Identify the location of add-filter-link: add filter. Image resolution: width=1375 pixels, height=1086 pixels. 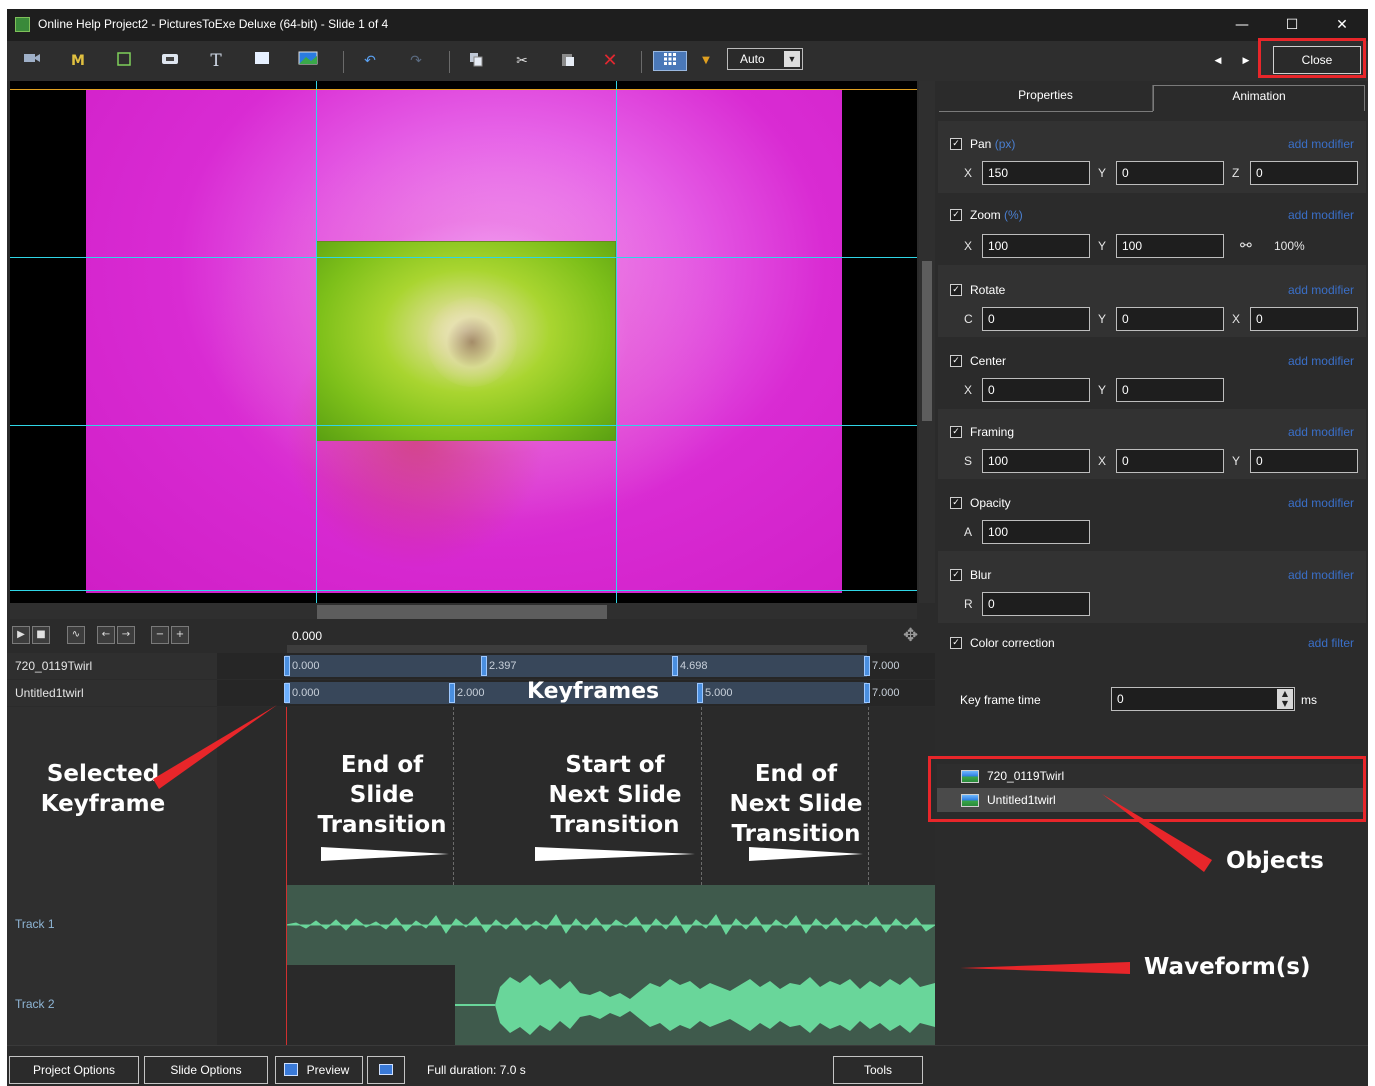
(1331, 643).